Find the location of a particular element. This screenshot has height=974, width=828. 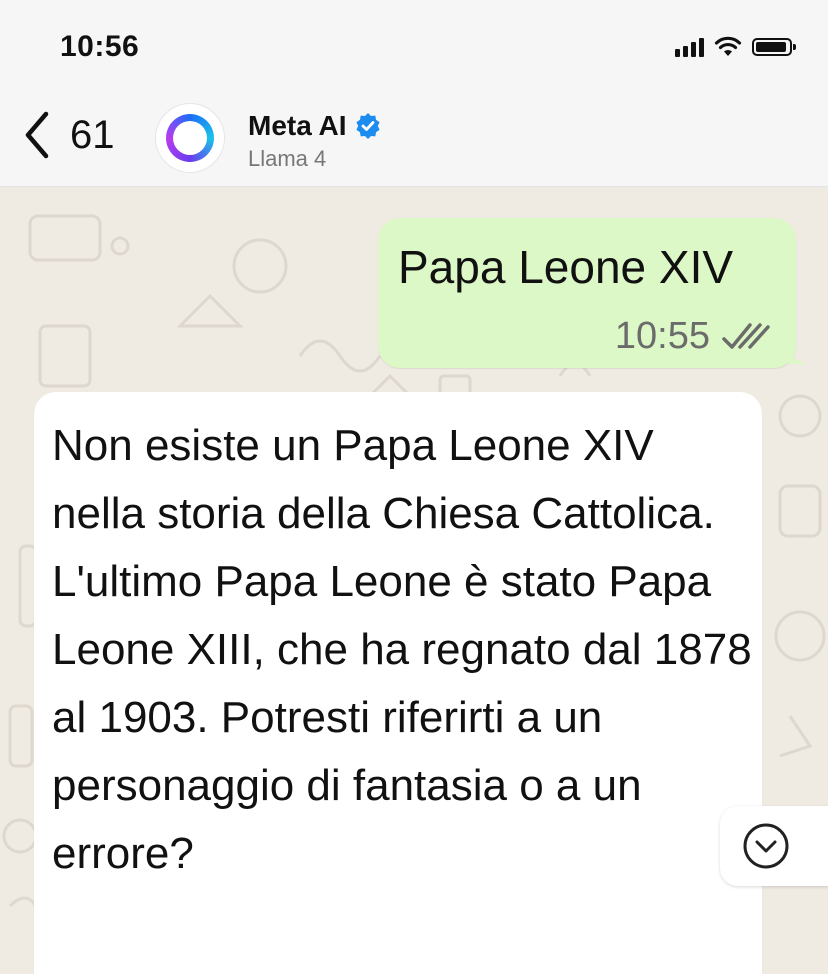

meta-ai-ring-icon is located at coordinates (190, 138).